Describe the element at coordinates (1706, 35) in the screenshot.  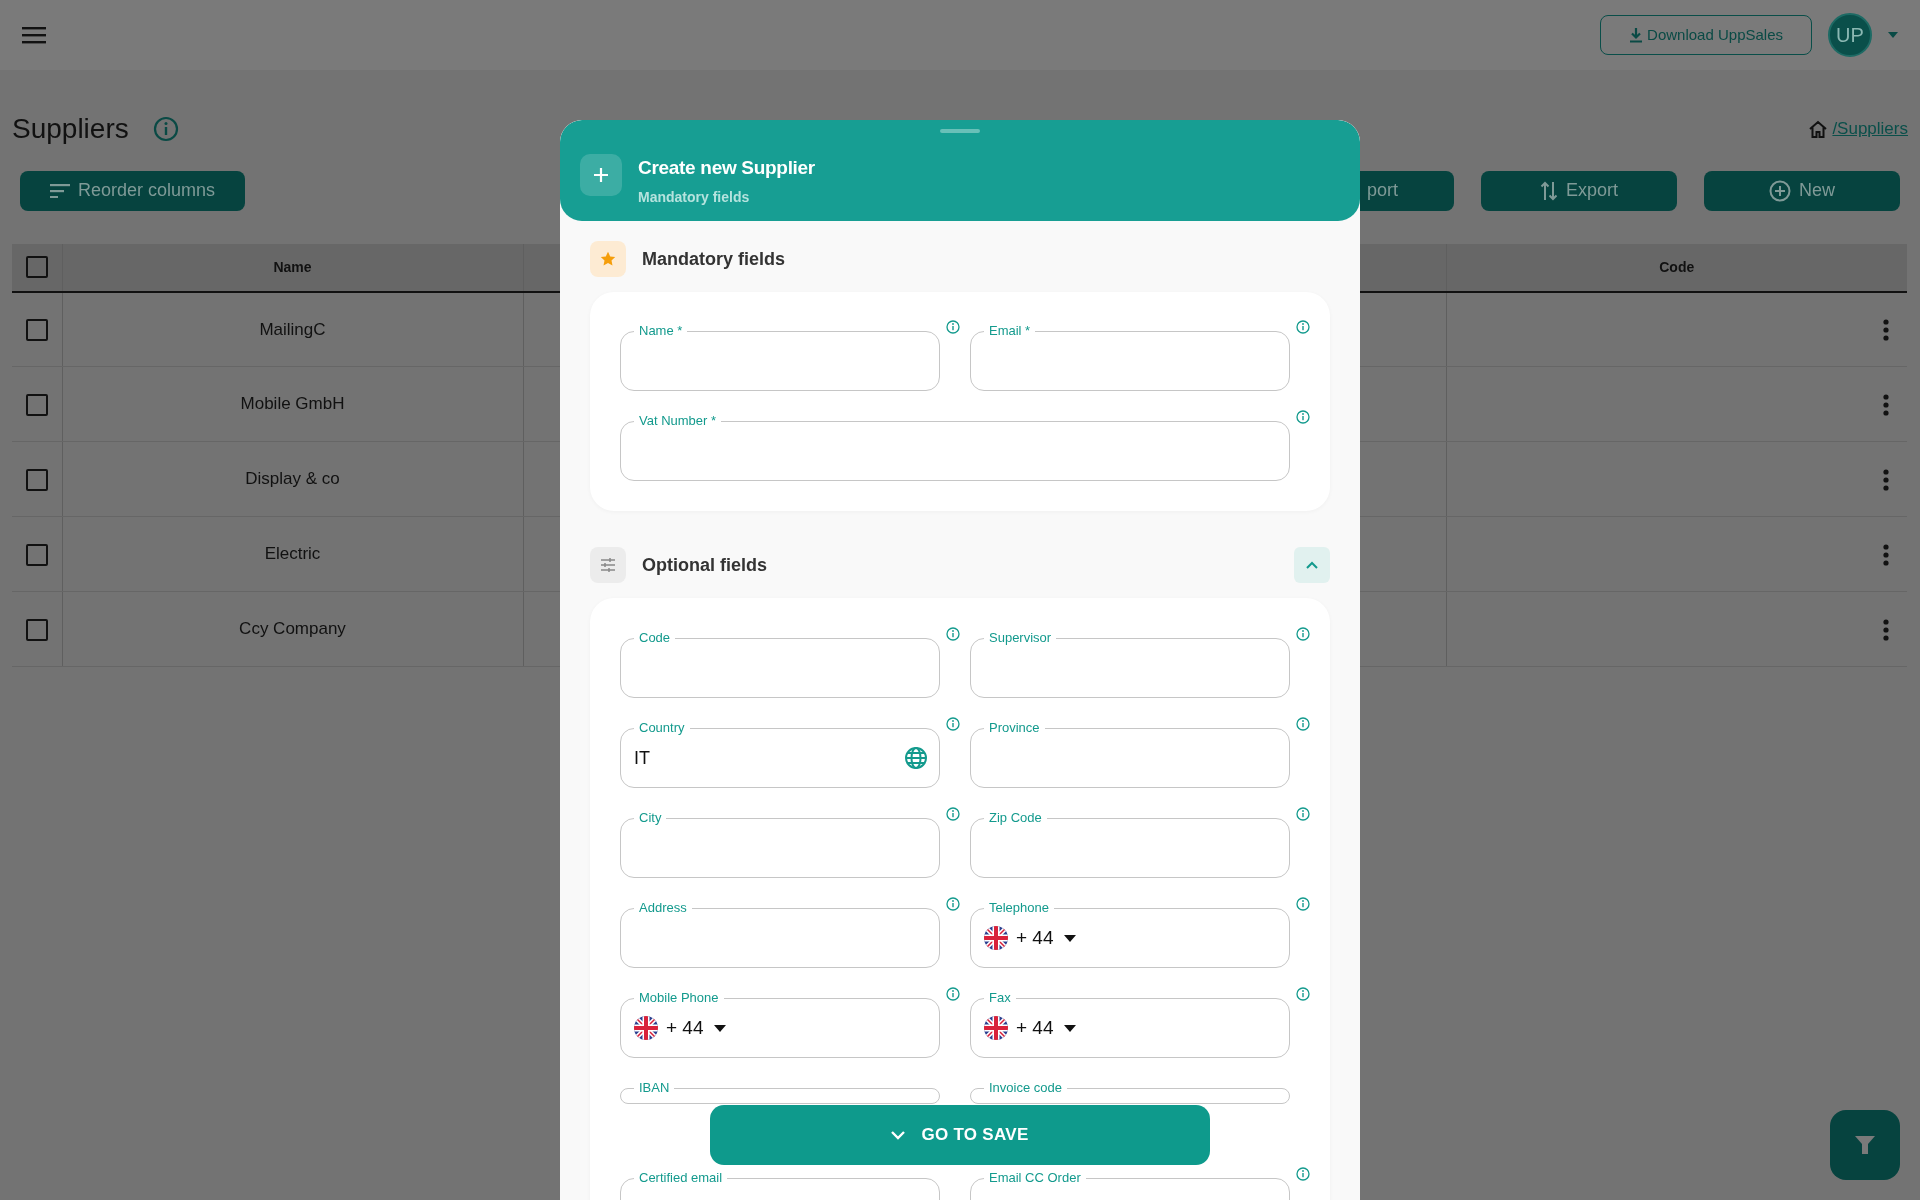
I see `download-button: Download UppSales` at that location.